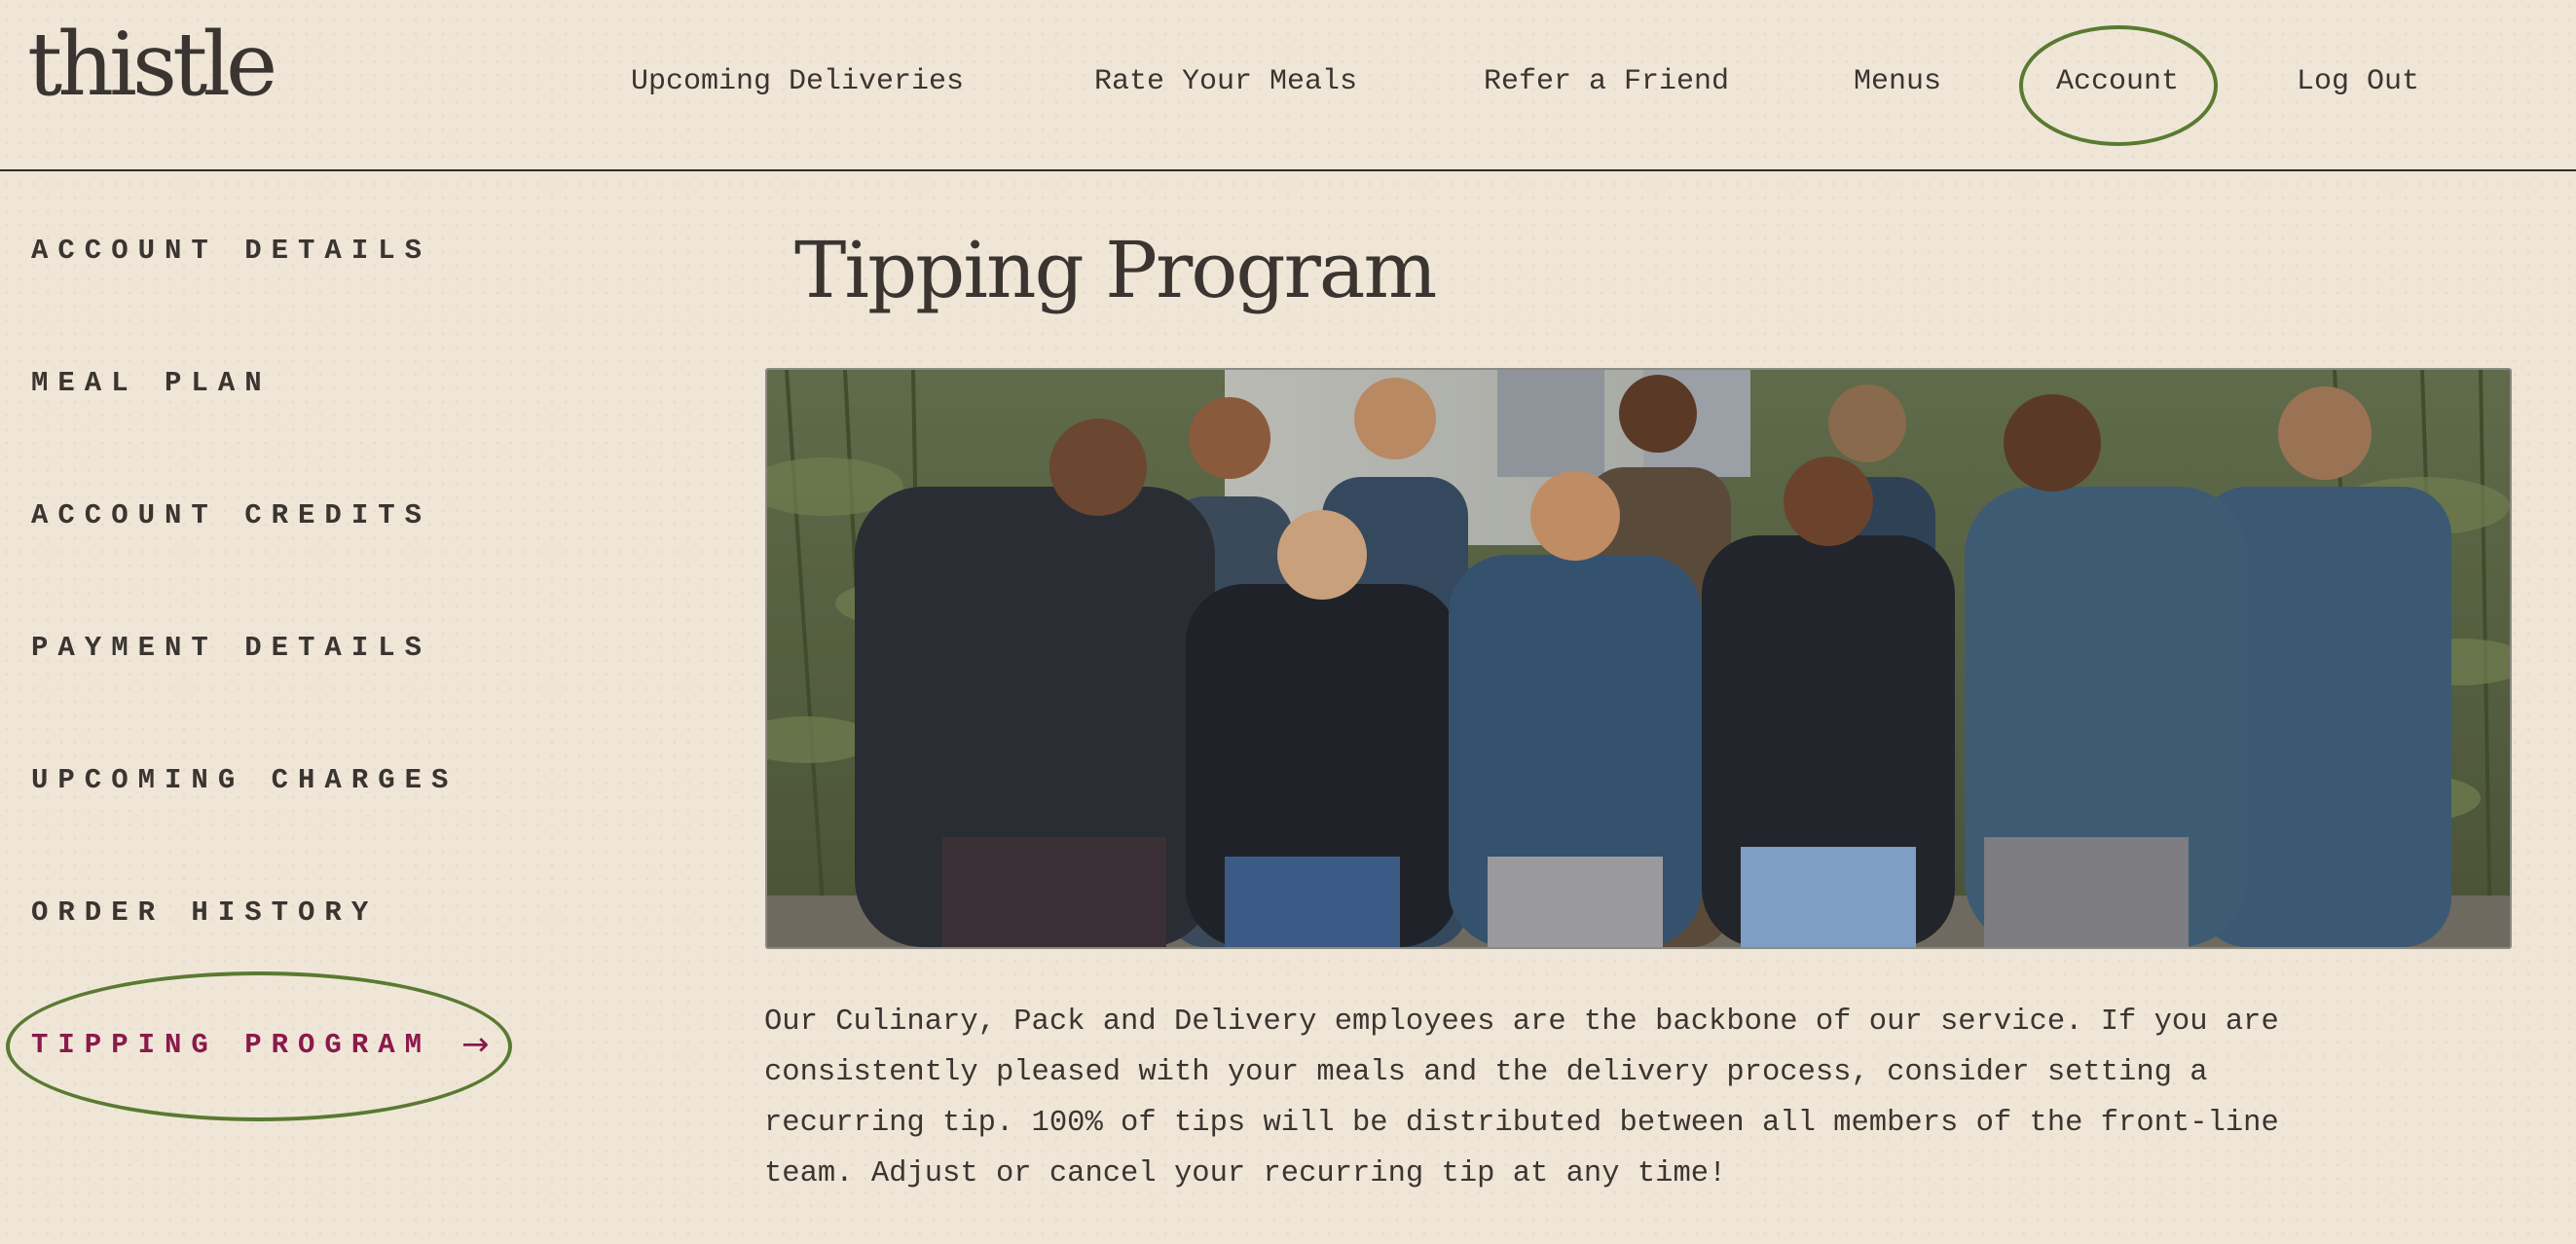 This screenshot has height=1244, width=2576. I want to click on nav-menus: Menus, so click(1897, 81).